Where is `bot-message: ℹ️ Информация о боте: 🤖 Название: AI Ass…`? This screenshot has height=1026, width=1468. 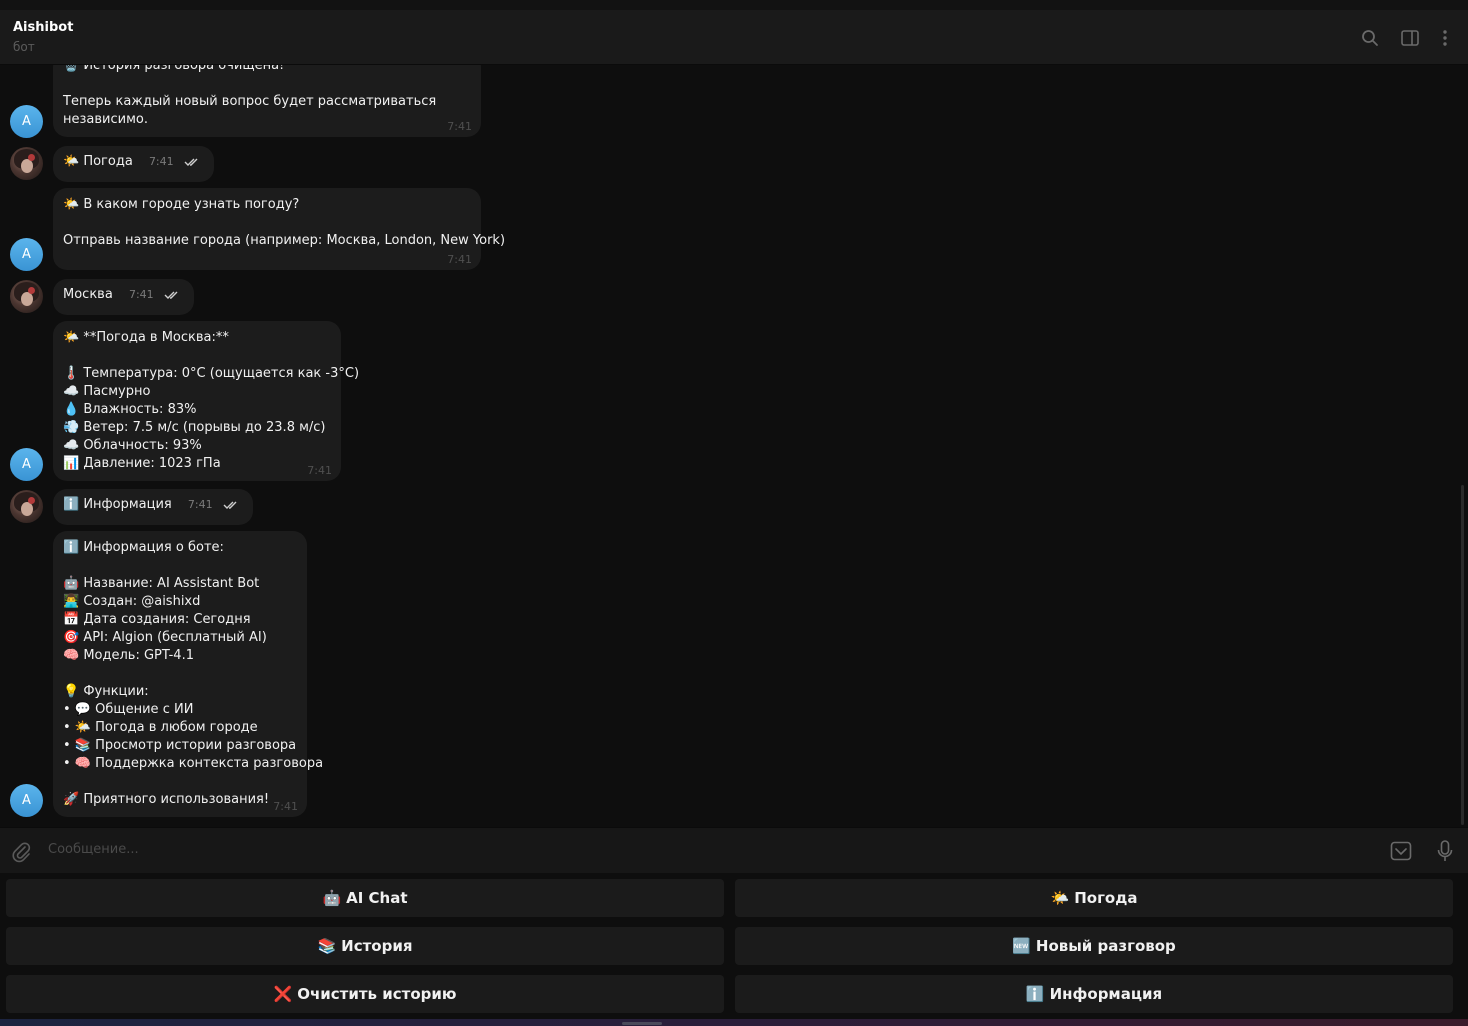
bot-message: ℹ️ Информация о боте: 🤖 Название: AI Ass… is located at coordinates (188, 674).